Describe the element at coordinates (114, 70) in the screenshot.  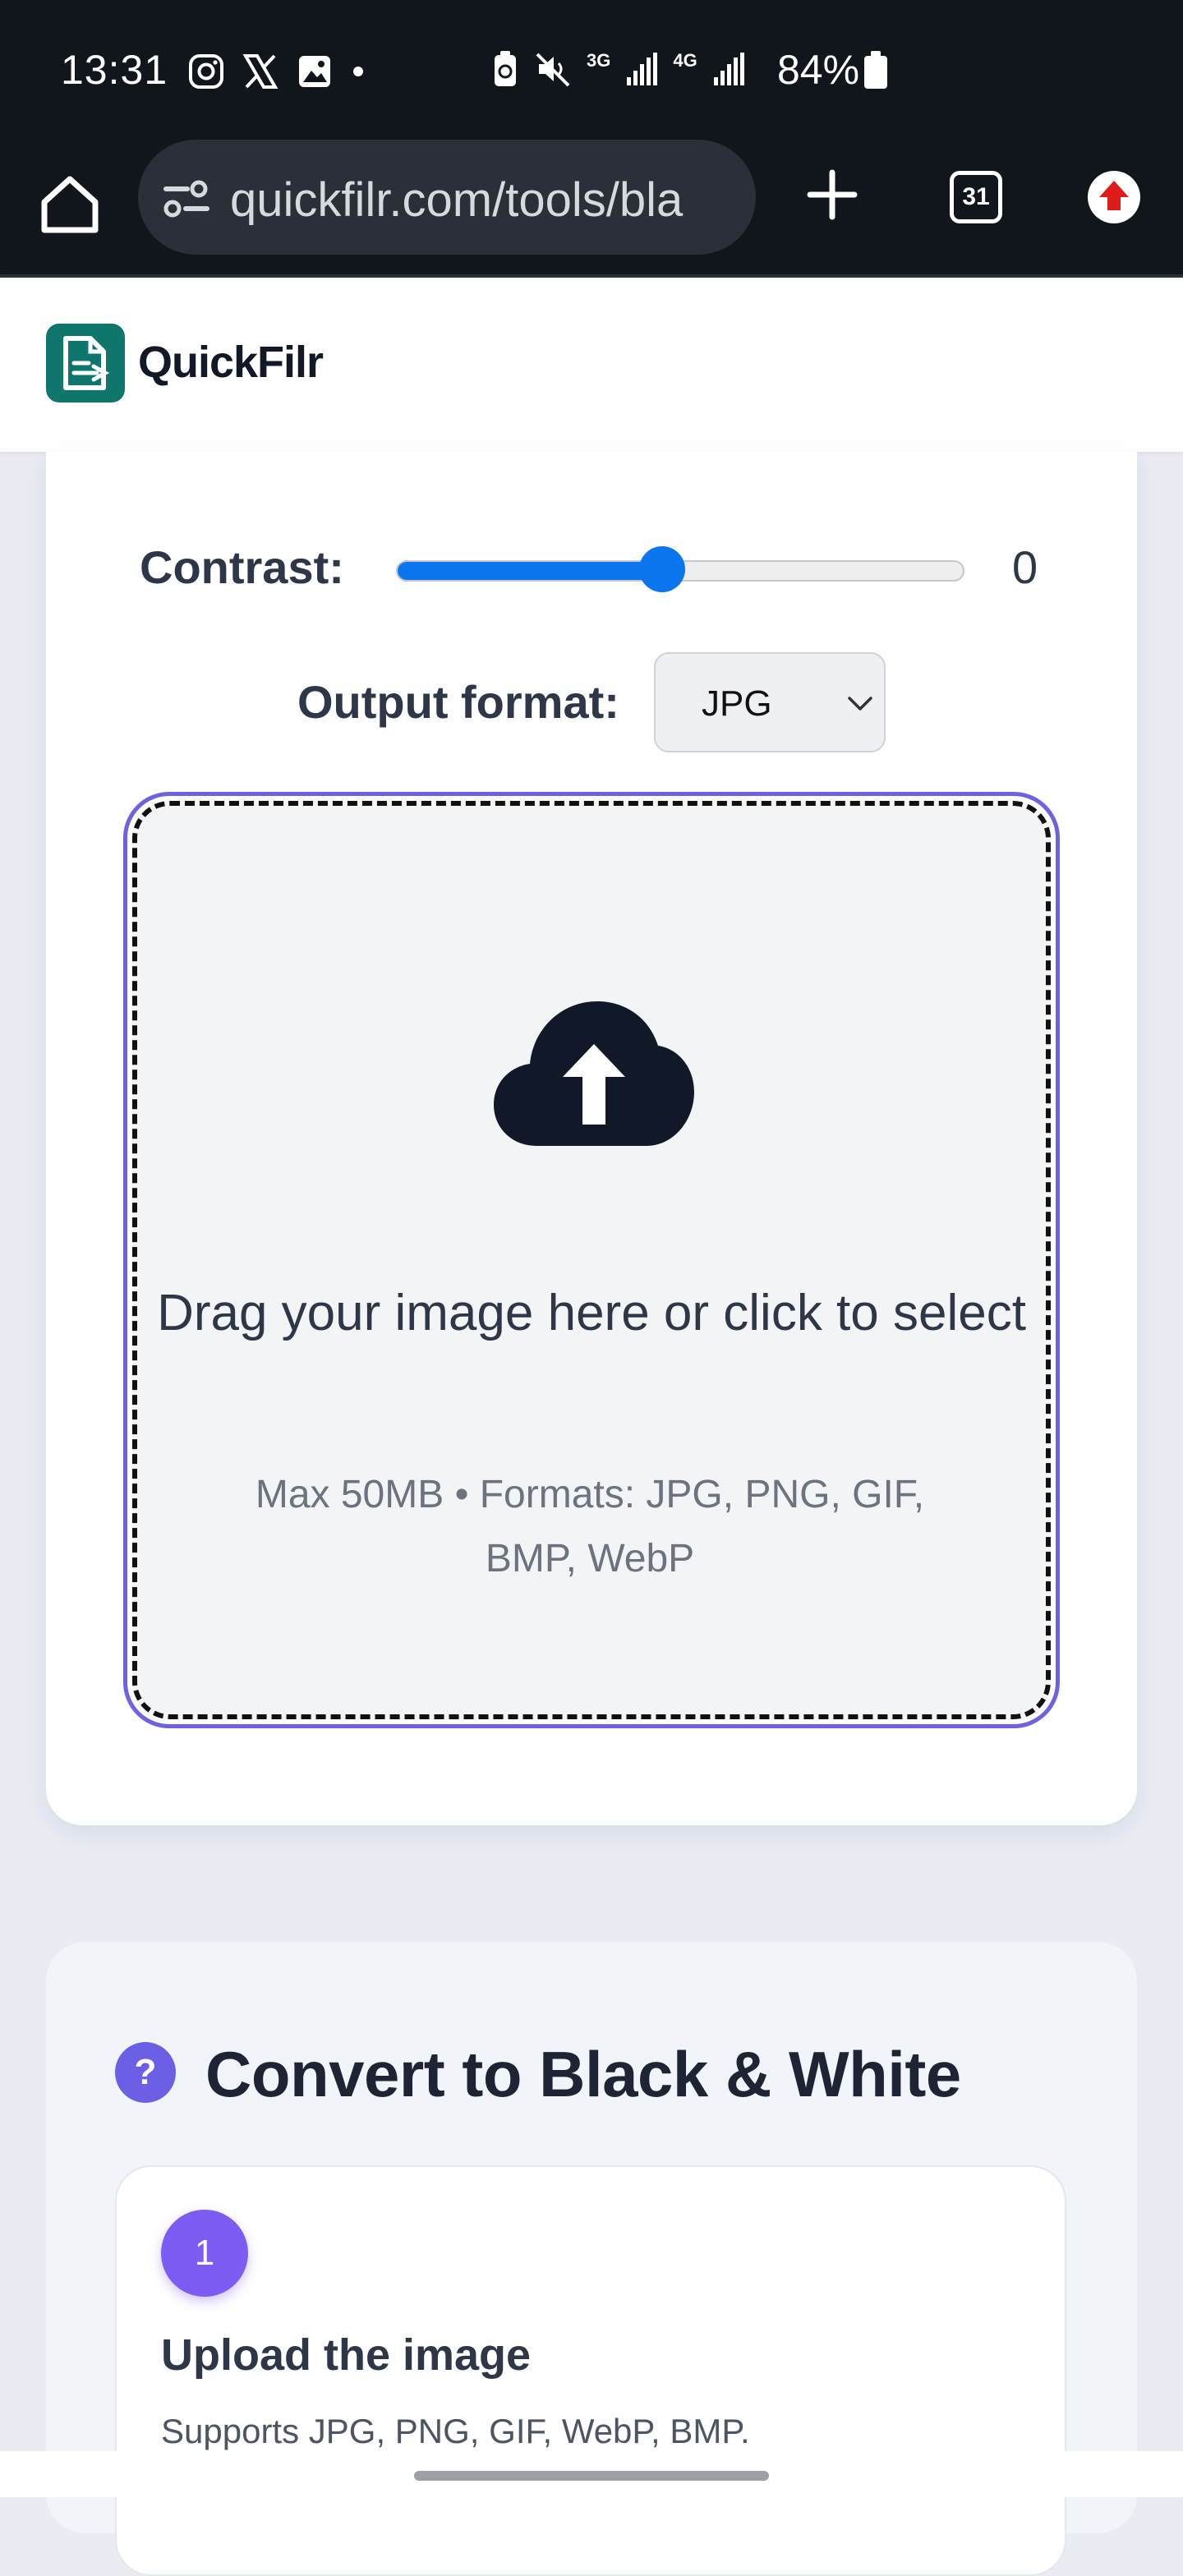
I see `status-time: 13:31` at that location.